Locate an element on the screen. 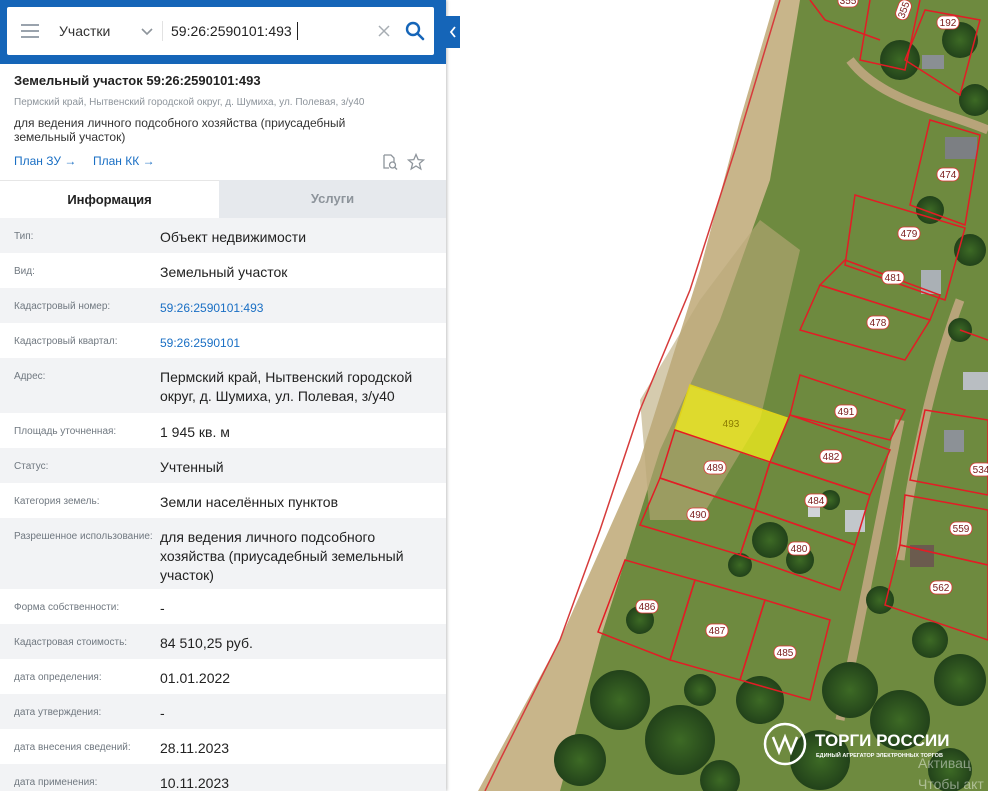  svg-text: 192 is located at coordinates (948, 23).